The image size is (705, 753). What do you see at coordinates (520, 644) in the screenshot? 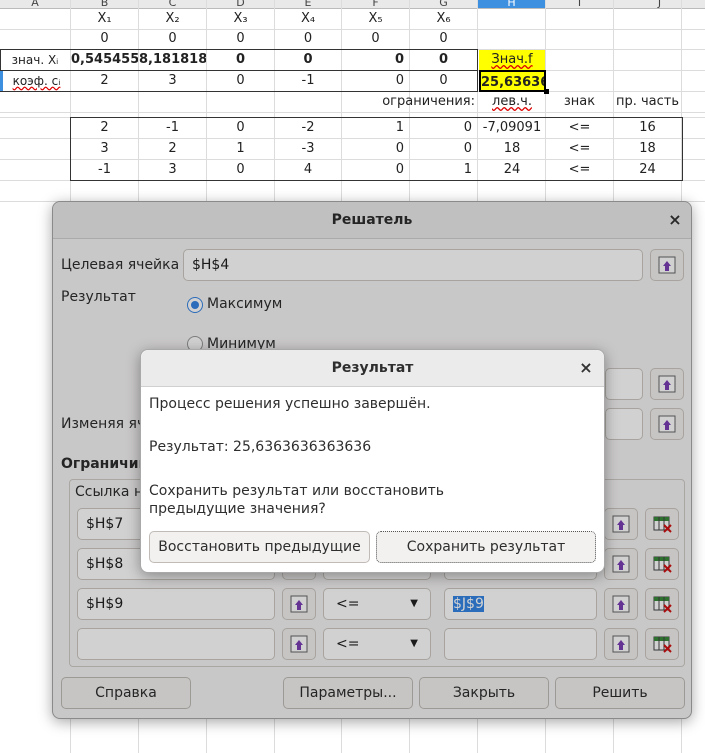
I see `constraint-value-input` at bounding box center [520, 644].